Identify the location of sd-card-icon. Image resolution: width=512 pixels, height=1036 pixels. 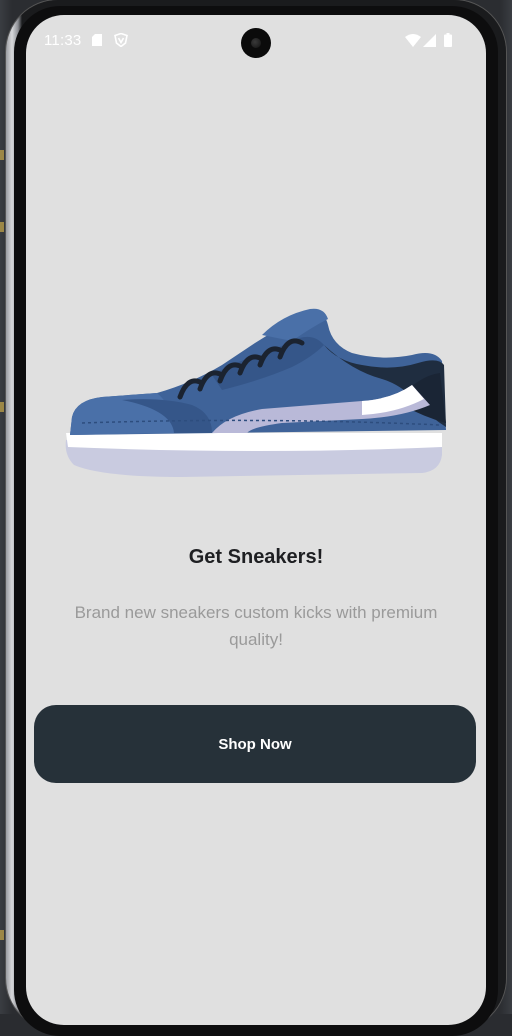
(97, 40).